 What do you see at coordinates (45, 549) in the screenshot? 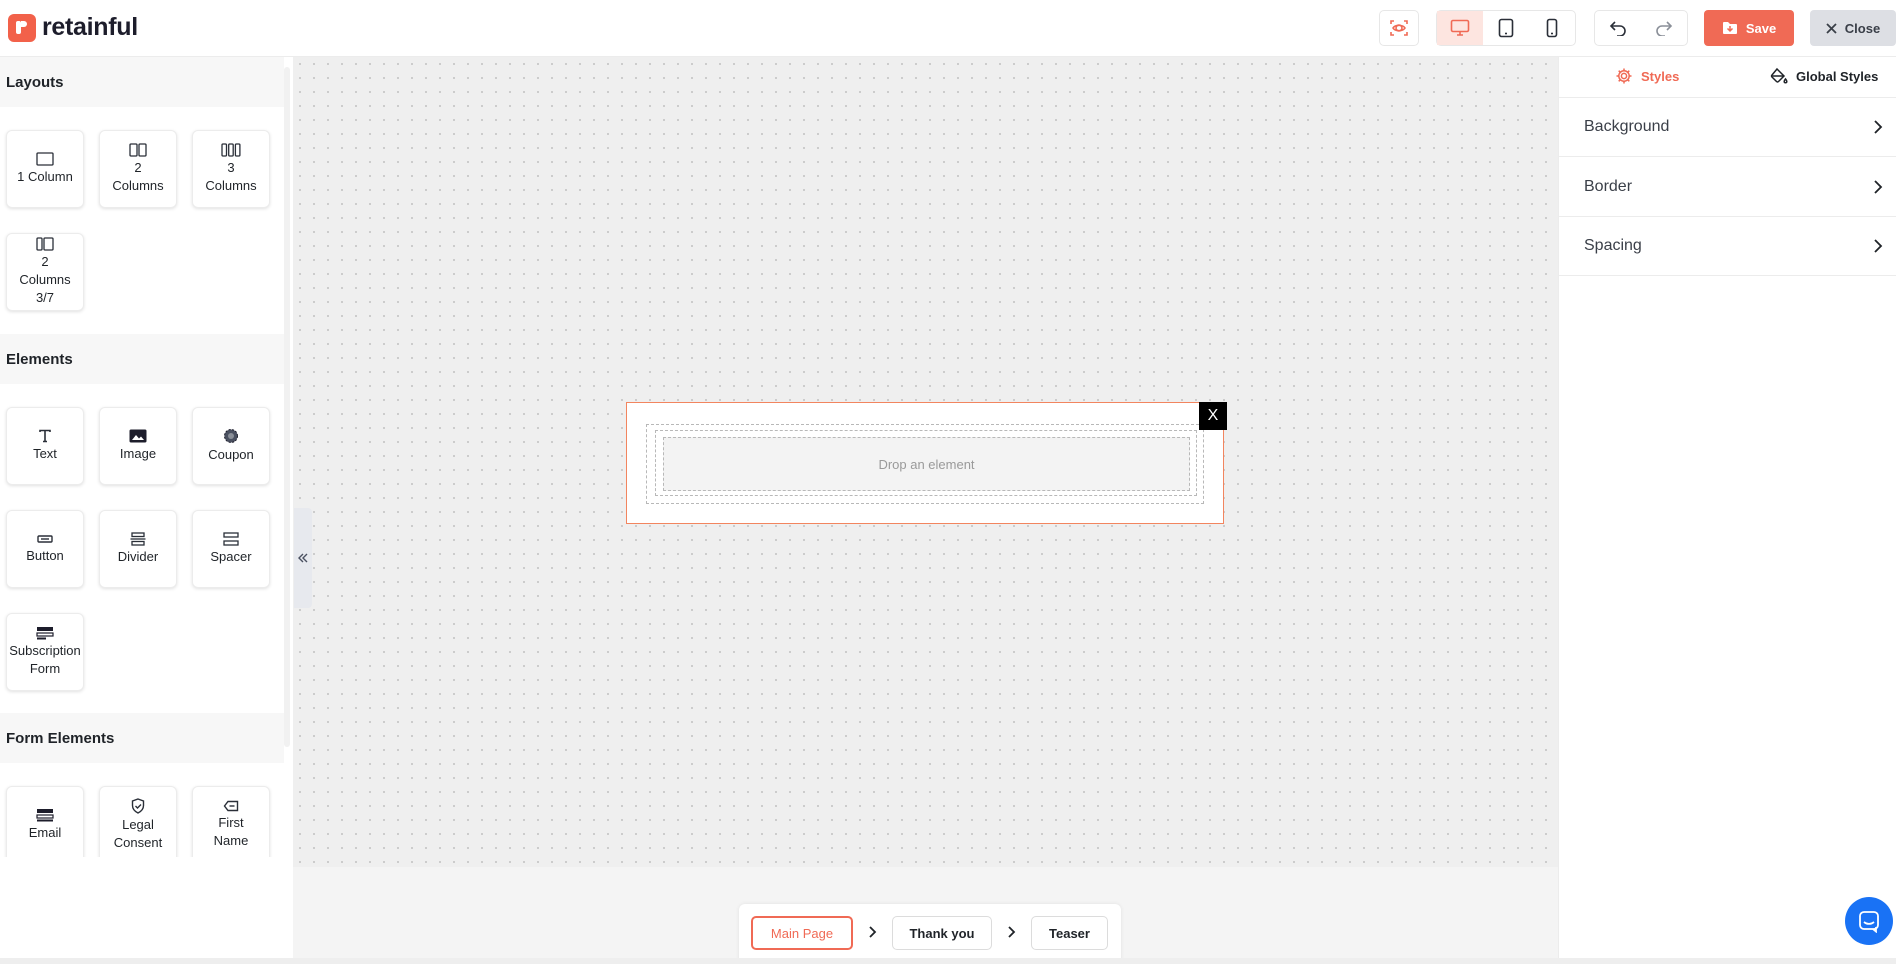
I see `element-button: Button` at bounding box center [45, 549].